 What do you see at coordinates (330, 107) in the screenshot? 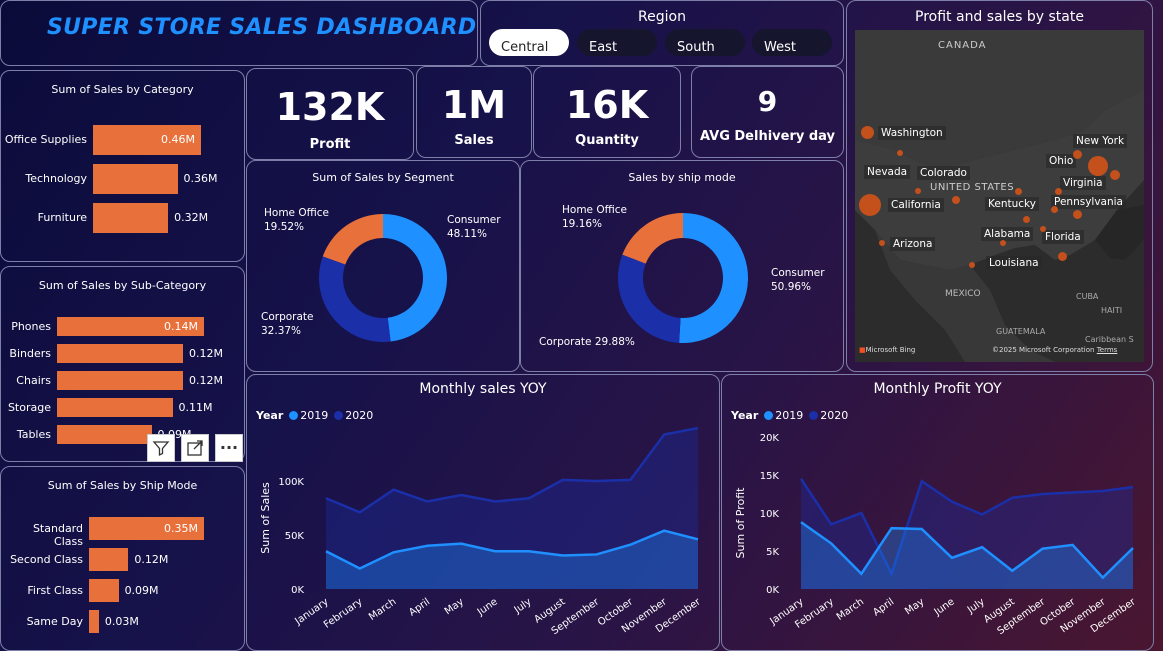
I see `kpi-profit-value: 132K` at bounding box center [330, 107].